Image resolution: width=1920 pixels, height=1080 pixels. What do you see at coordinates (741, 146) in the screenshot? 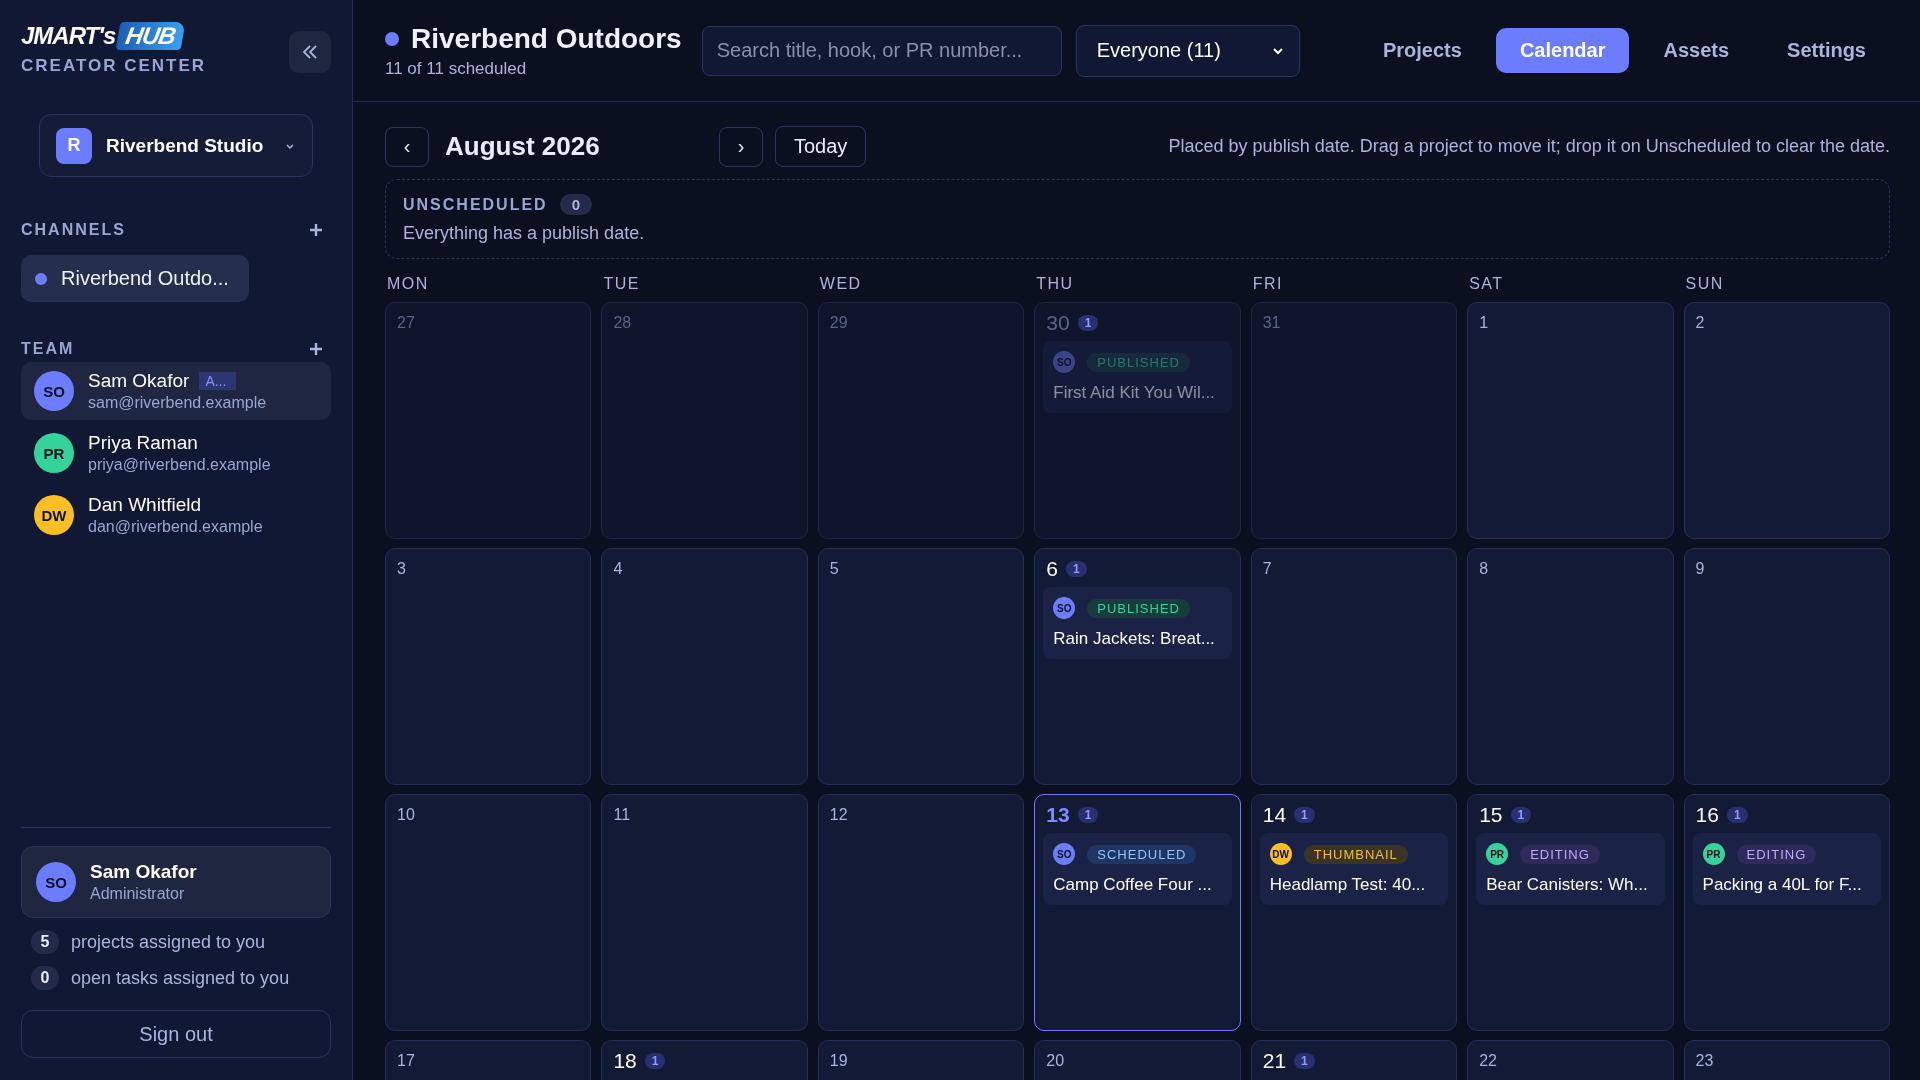
I see `next-month-button: ›` at bounding box center [741, 146].